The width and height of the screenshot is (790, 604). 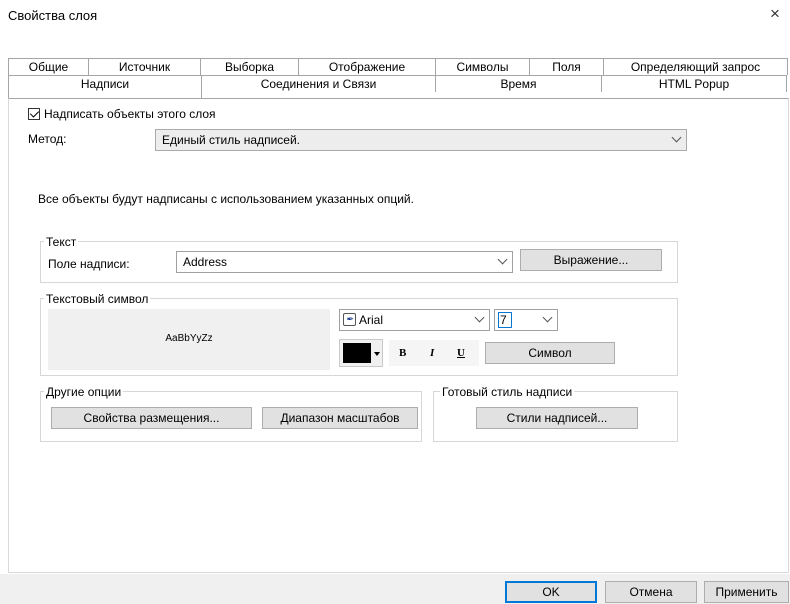 What do you see at coordinates (47, 139) in the screenshot?
I see `method-label: Метод:` at bounding box center [47, 139].